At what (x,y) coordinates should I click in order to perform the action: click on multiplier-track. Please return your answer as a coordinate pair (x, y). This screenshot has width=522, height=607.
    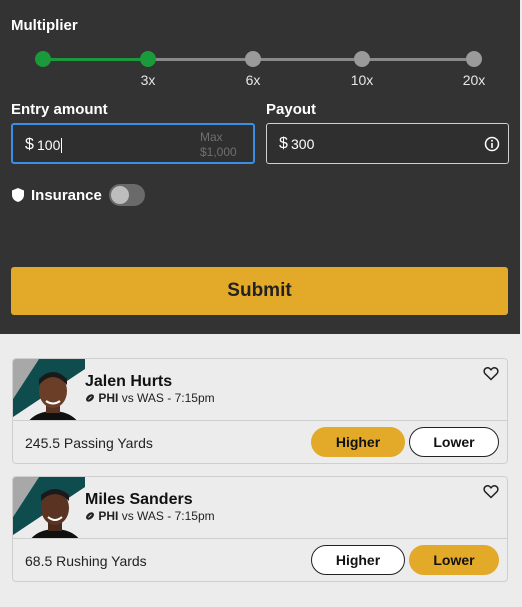
    Looking at the image, I should click on (311, 59).